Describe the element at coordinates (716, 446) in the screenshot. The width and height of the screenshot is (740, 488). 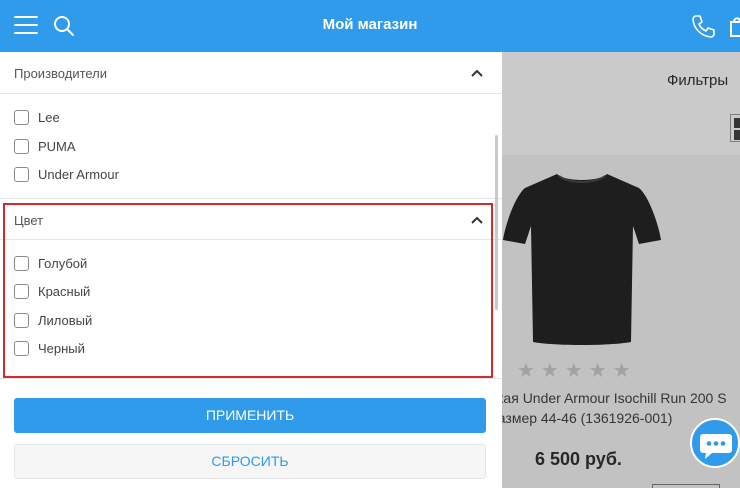
I see `chat-icon` at that location.